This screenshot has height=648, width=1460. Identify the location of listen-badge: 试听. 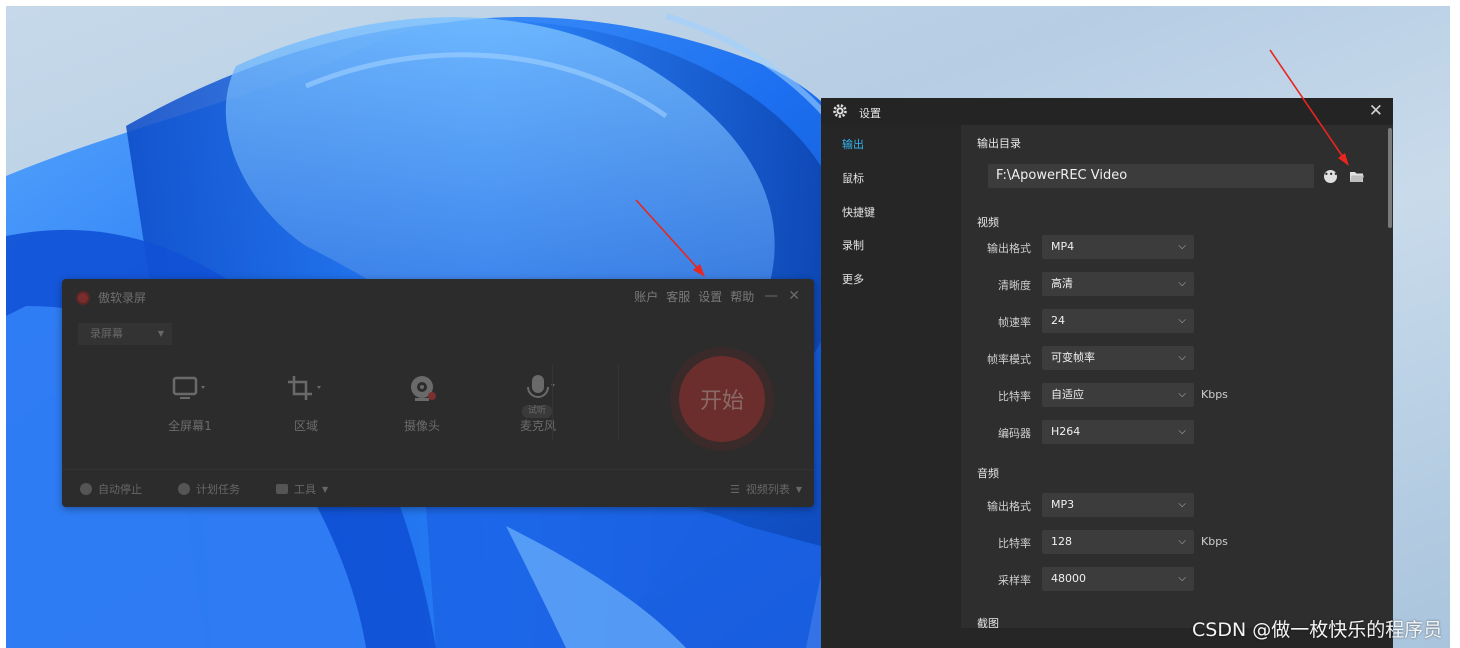
(537, 411).